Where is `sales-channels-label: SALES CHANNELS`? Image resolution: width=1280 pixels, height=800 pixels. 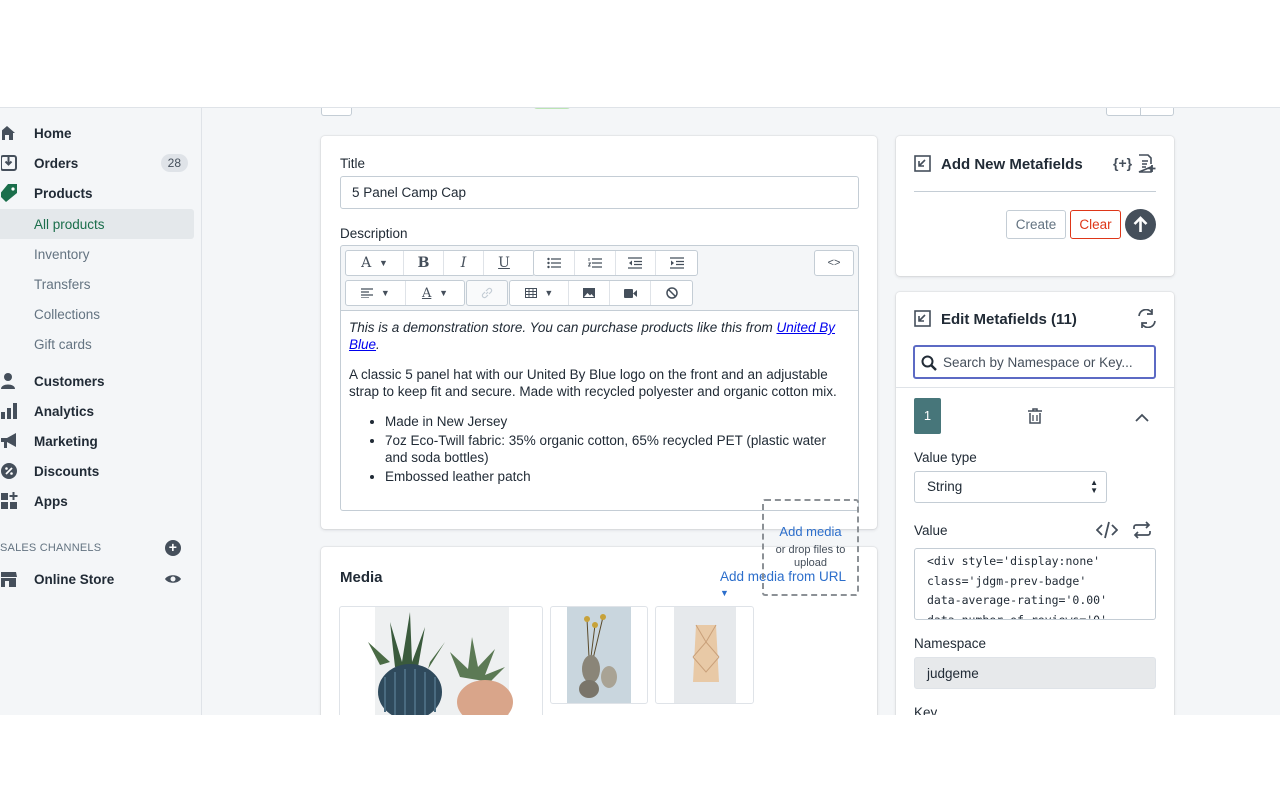 sales-channels-label: SALES CHANNELS is located at coordinates (51, 548).